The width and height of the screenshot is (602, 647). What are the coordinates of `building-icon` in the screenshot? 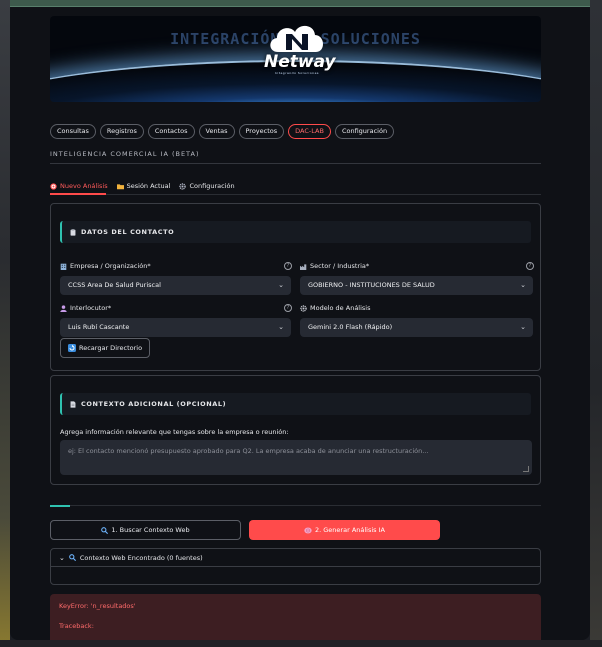 It's located at (63, 266).